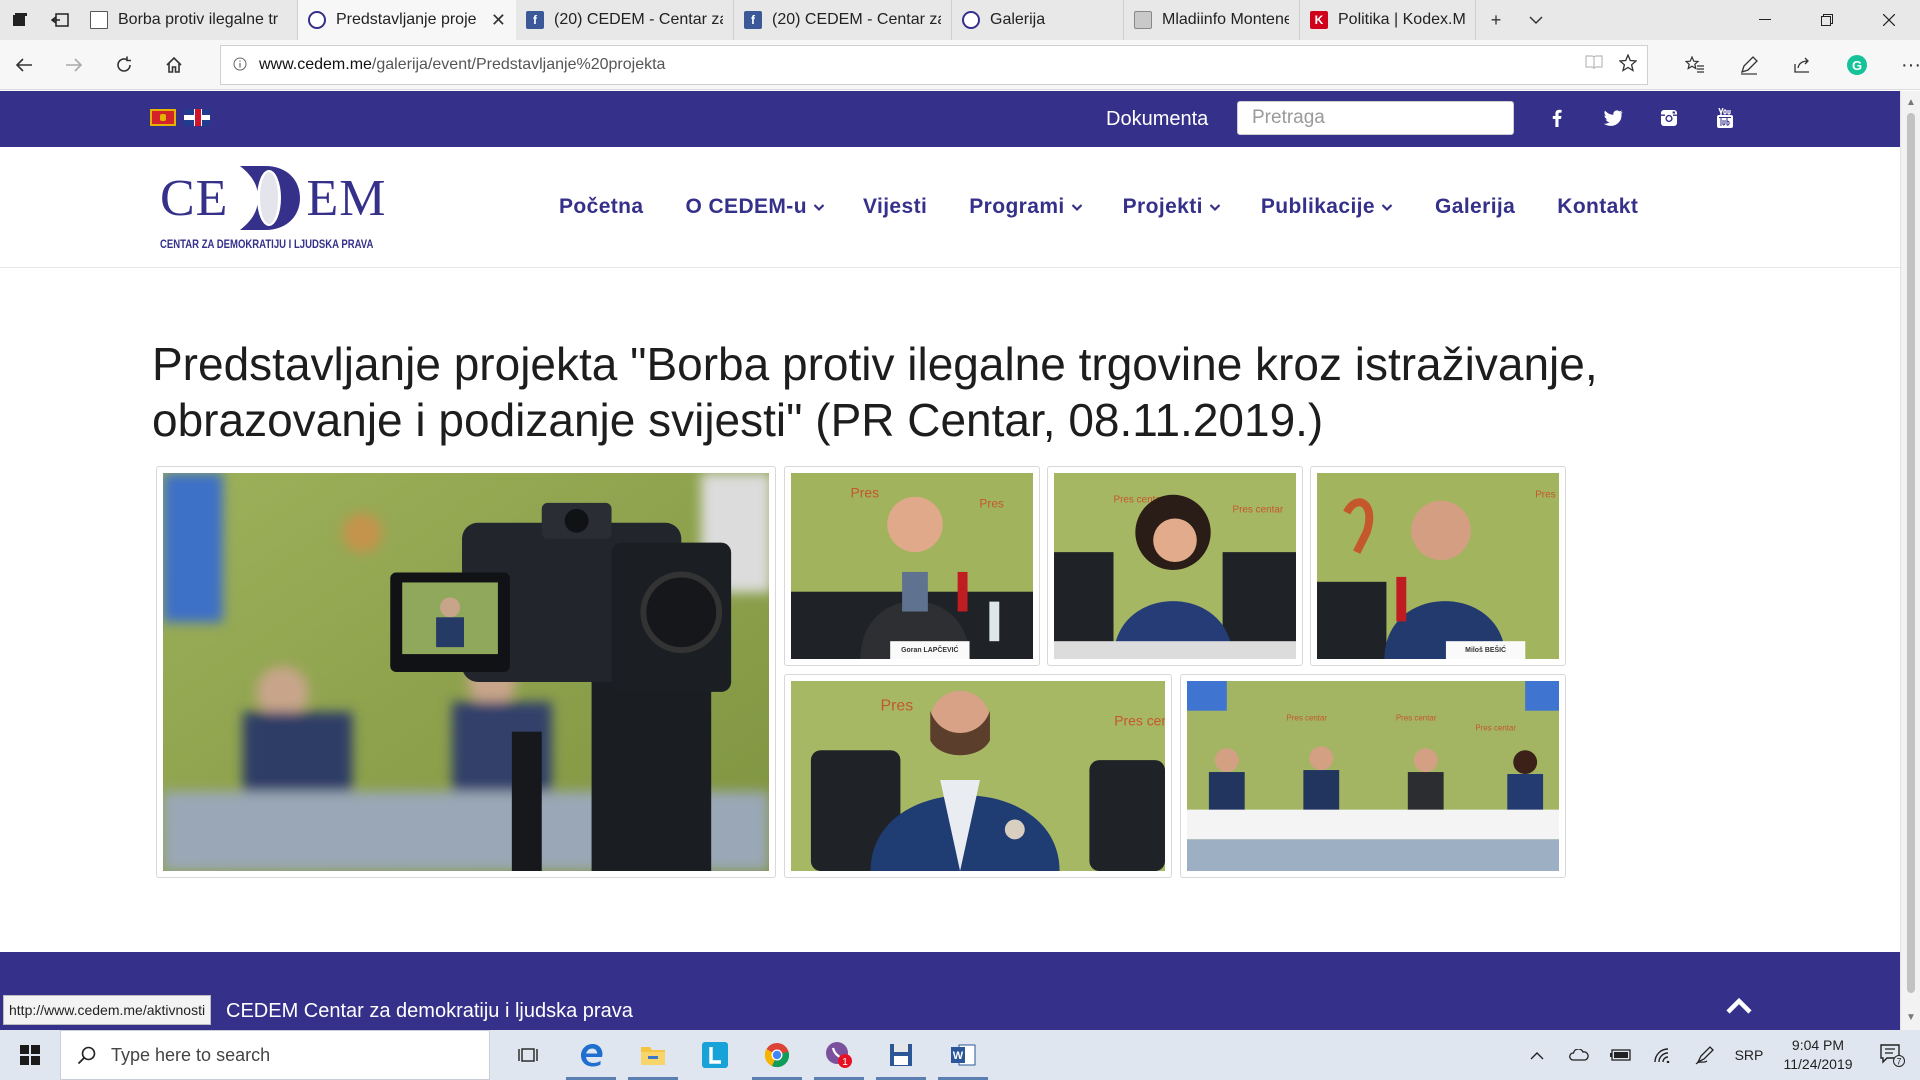  What do you see at coordinates (1803, 65) in the screenshot?
I see `share-icon` at bounding box center [1803, 65].